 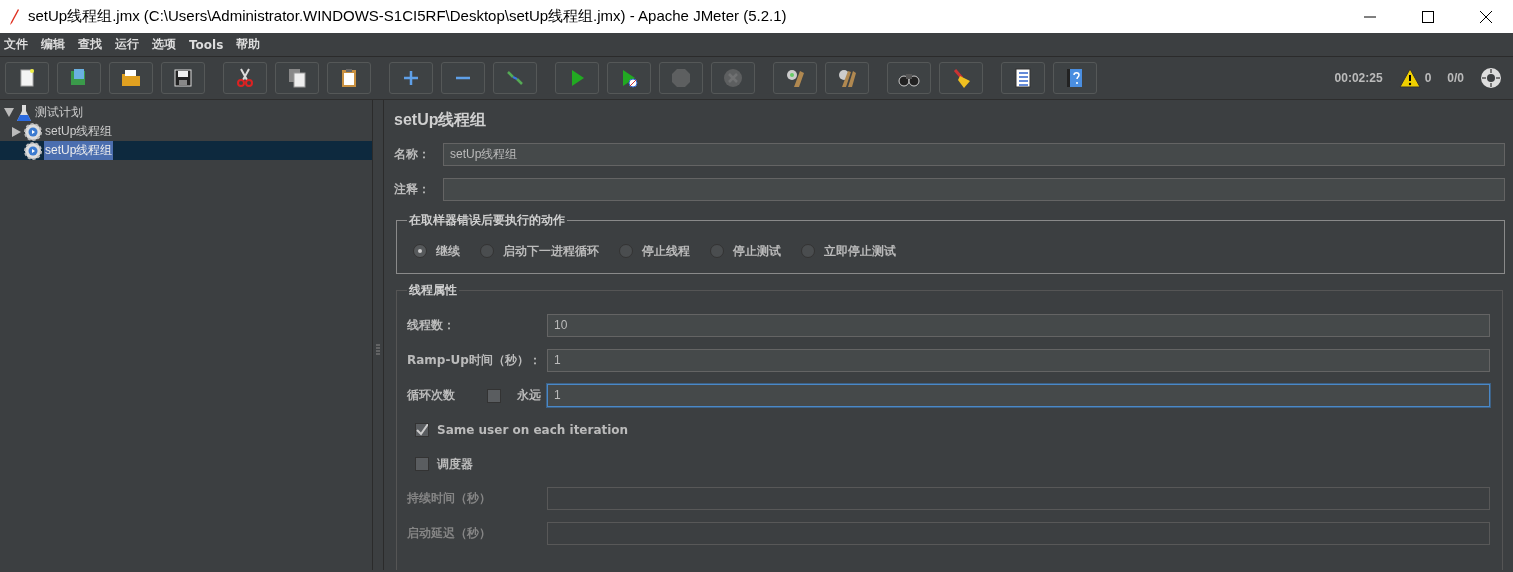 I want to click on input-field: setUp线程组, so click(x=974, y=154).